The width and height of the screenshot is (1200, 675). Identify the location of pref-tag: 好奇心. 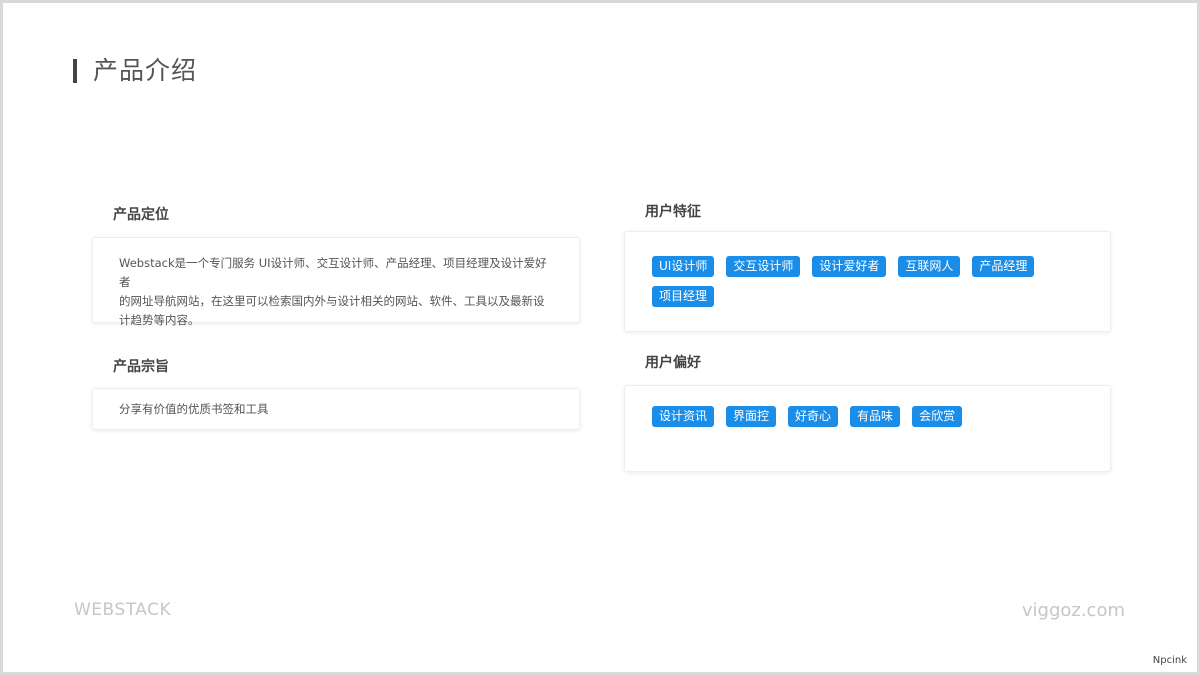
(813, 416).